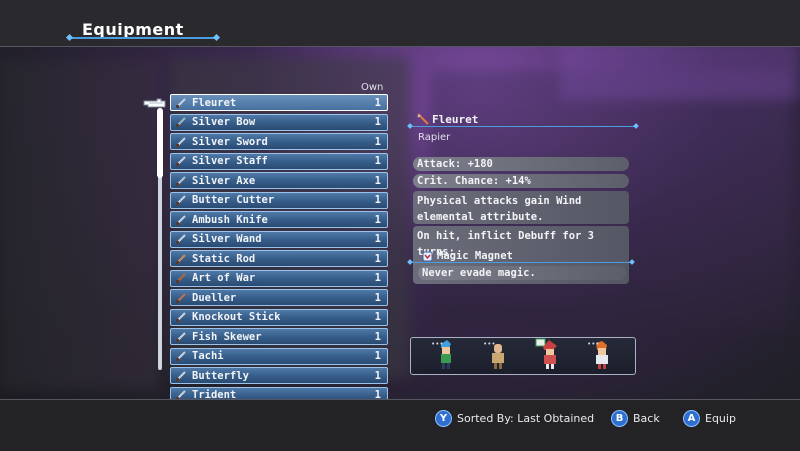  What do you see at coordinates (546, 353) in the screenshot?
I see `mage-sprite-icon` at bounding box center [546, 353].